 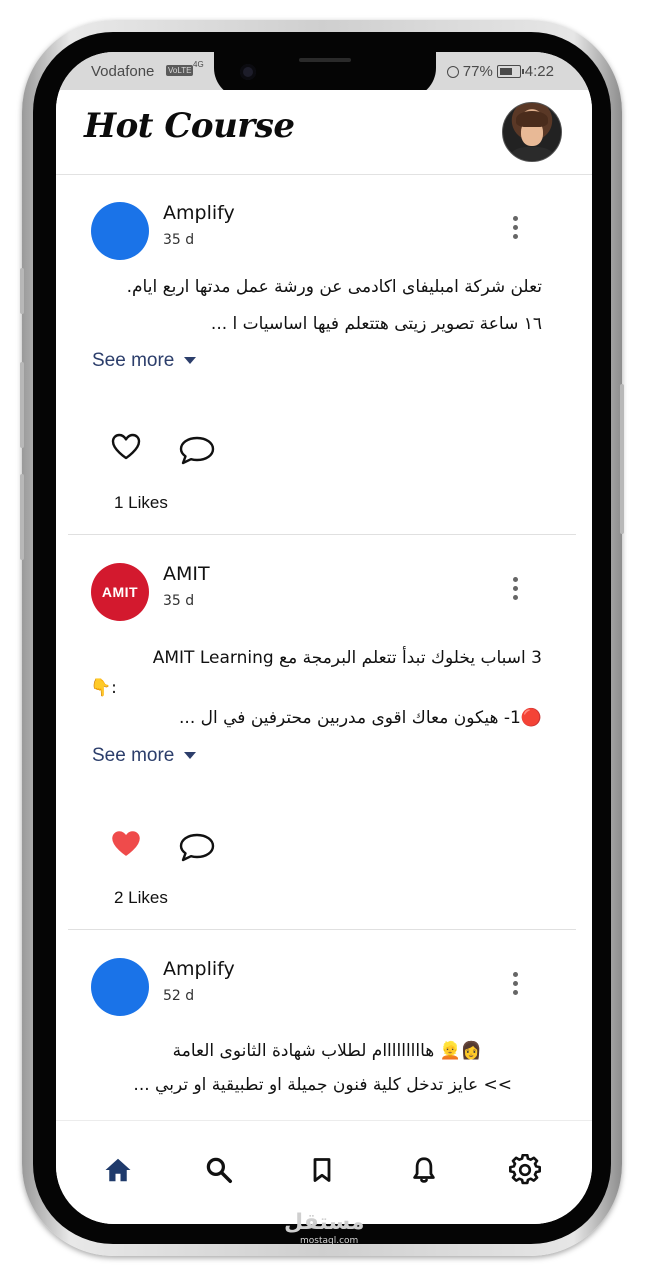 I want to click on author-name: AMIT, so click(x=186, y=574).